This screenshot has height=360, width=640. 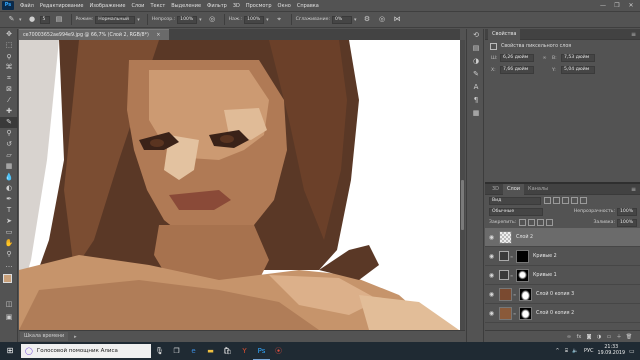 I want to click on filter-type-icon, so click(x=565, y=200).